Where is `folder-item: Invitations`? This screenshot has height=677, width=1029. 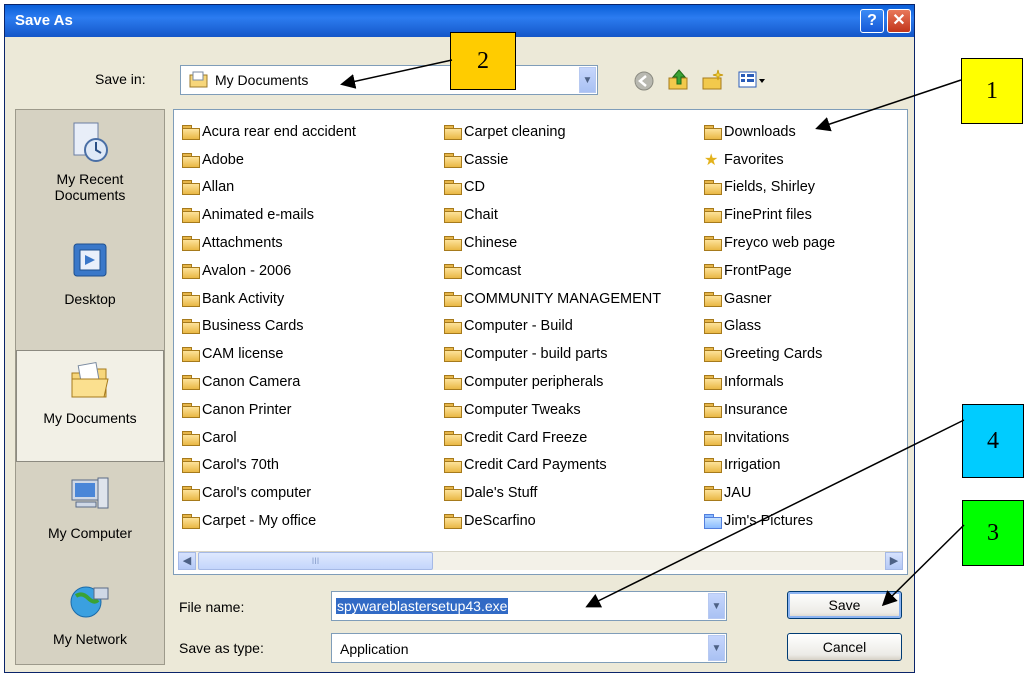 folder-item: Invitations is located at coordinates (769, 438).